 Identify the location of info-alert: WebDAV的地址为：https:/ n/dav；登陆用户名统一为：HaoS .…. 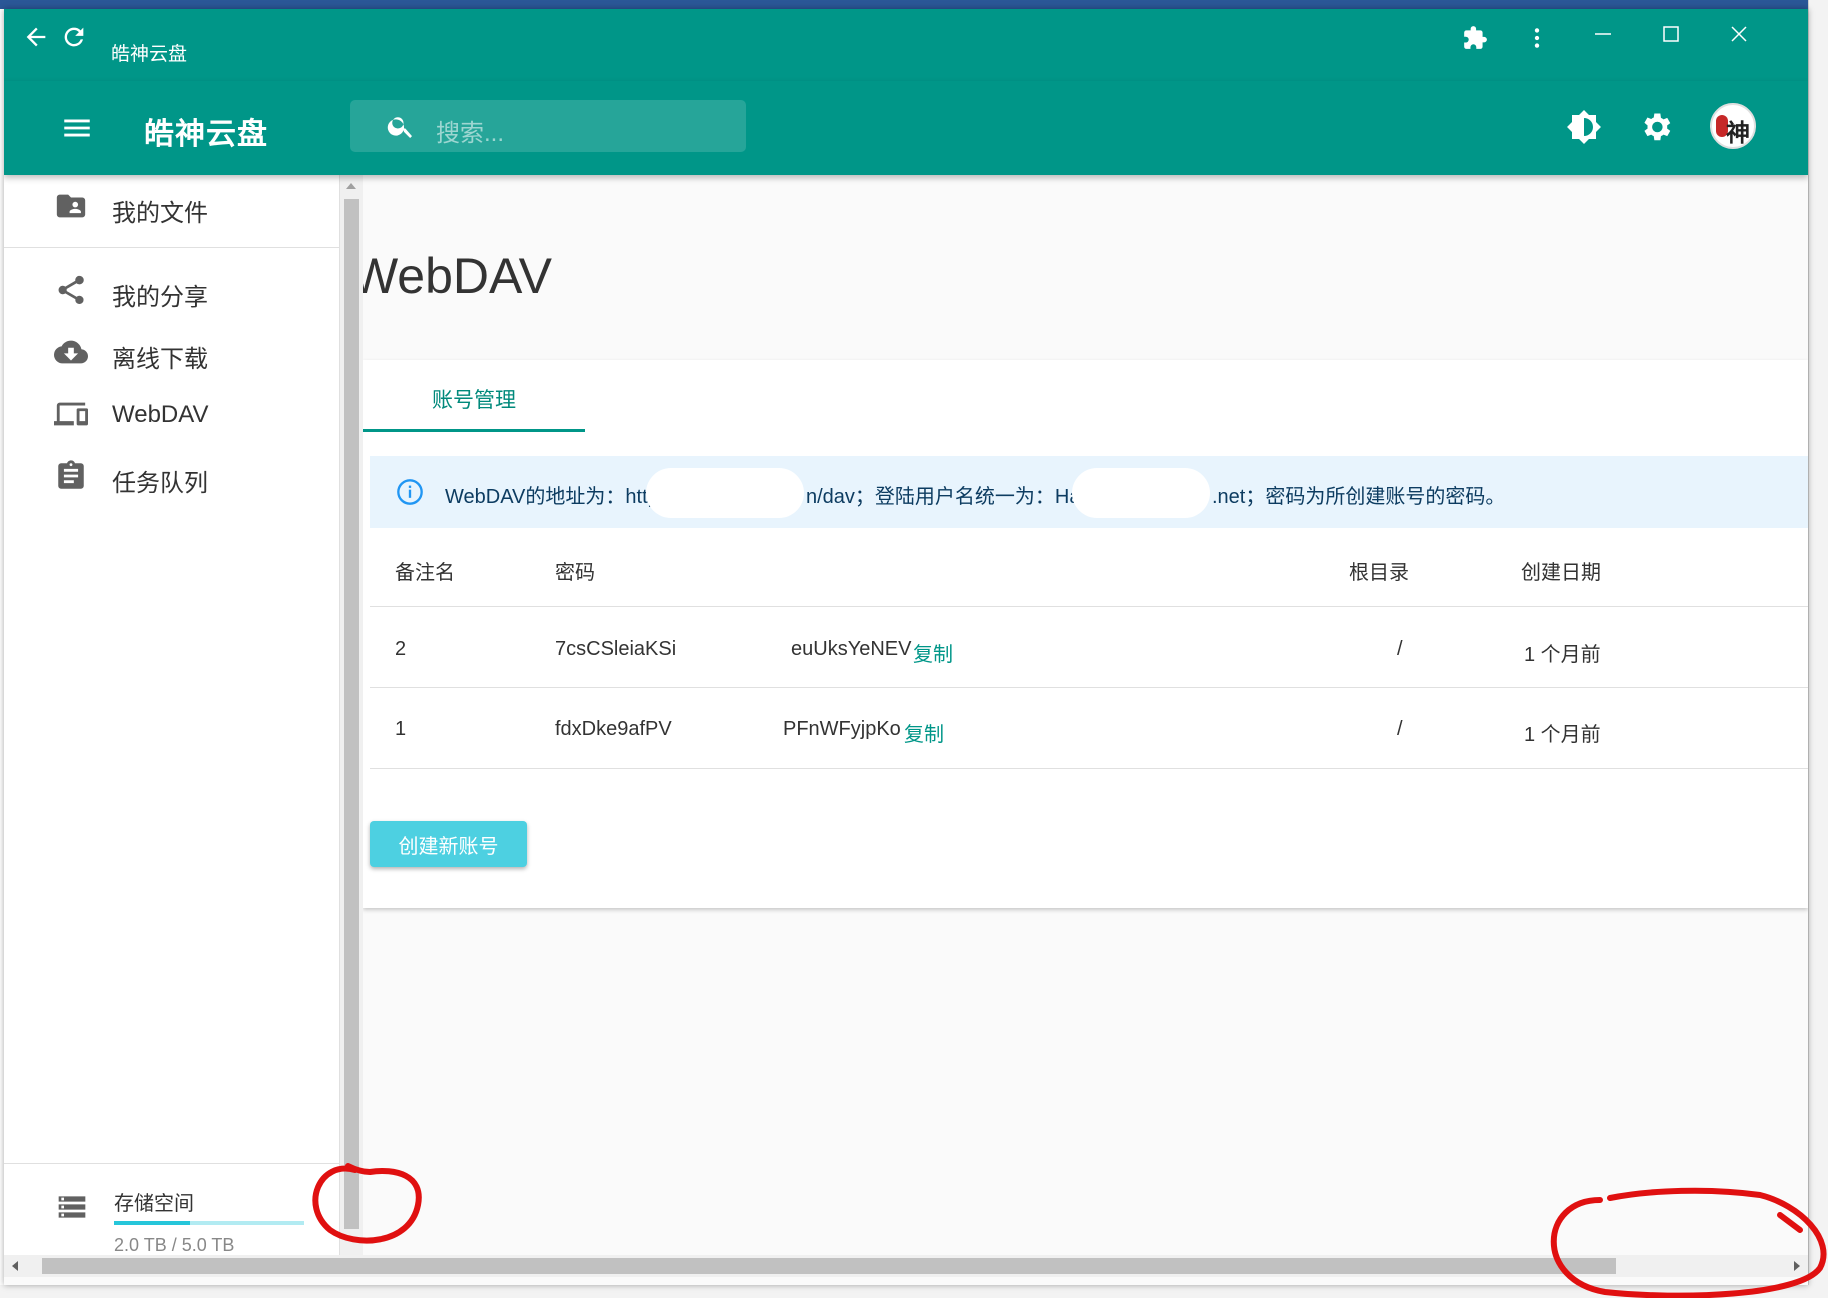
(1089, 492).